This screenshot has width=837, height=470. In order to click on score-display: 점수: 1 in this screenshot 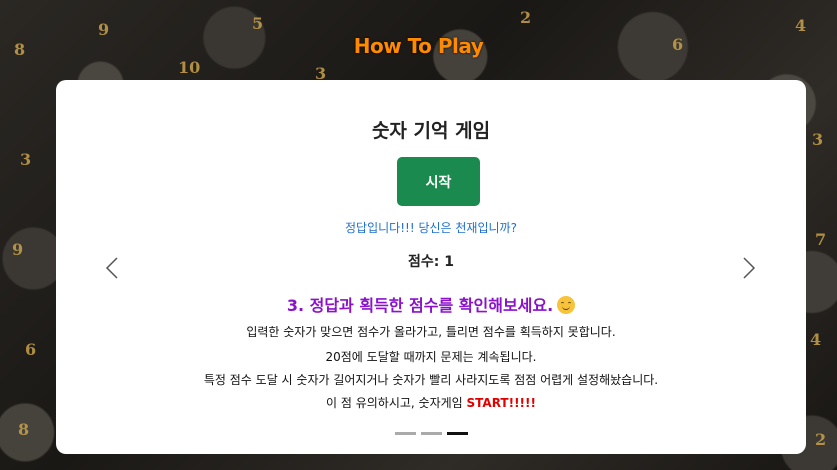, I will do `click(431, 262)`.